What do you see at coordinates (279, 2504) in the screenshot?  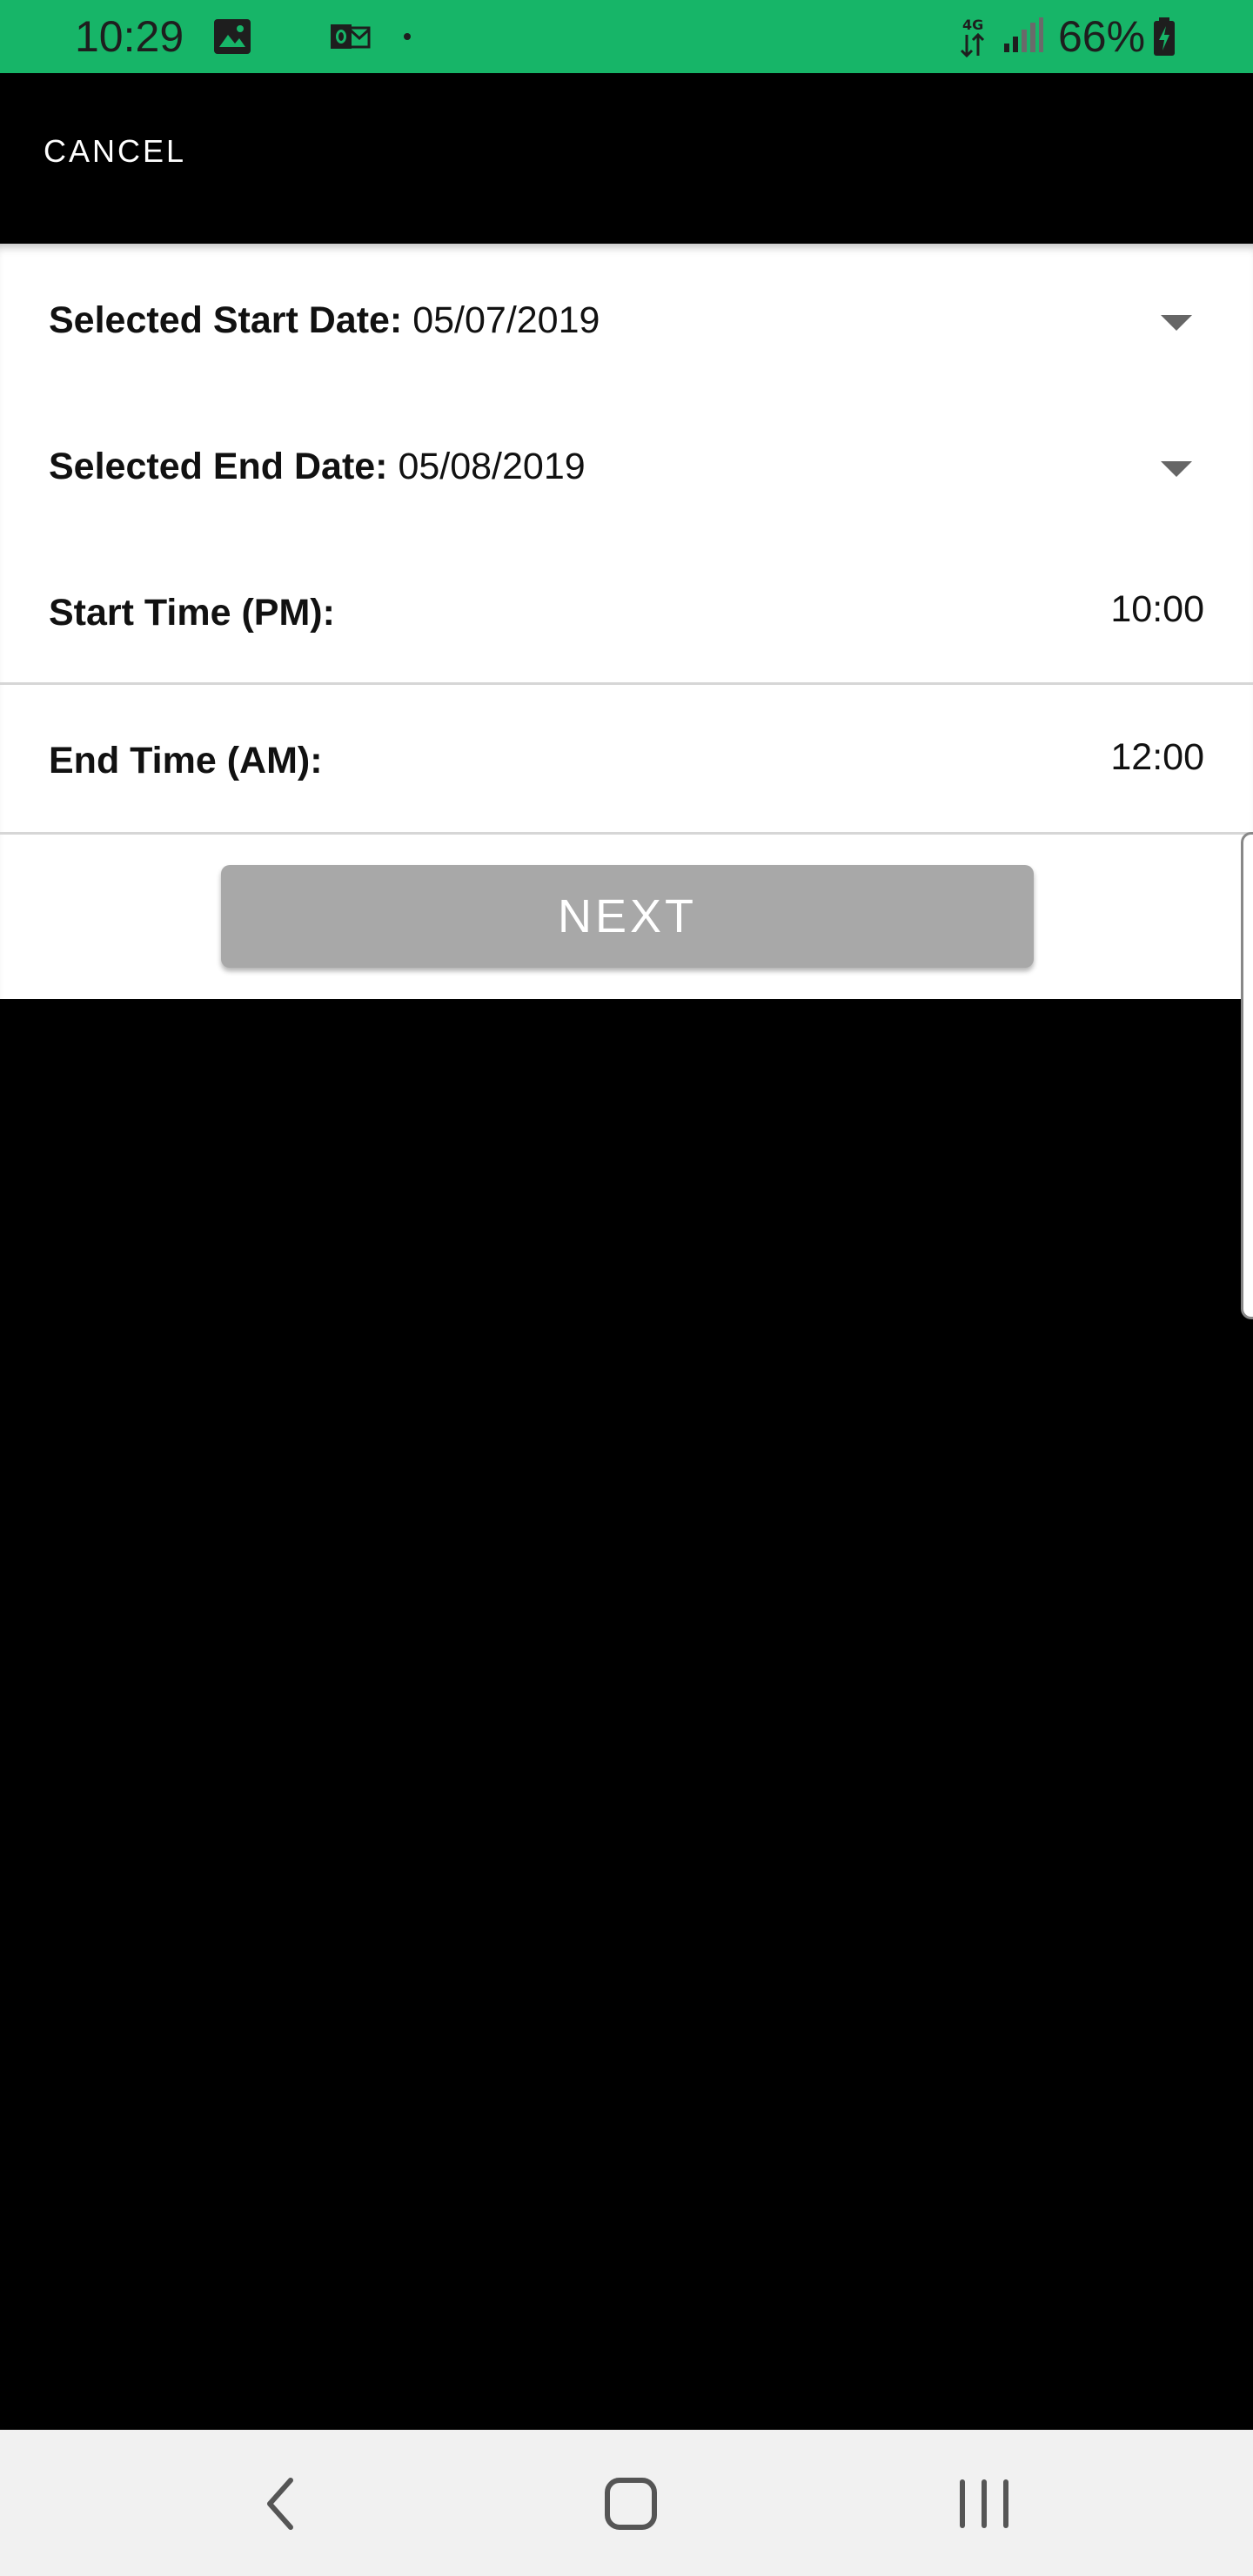 I see `back-icon` at bounding box center [279, 2504].